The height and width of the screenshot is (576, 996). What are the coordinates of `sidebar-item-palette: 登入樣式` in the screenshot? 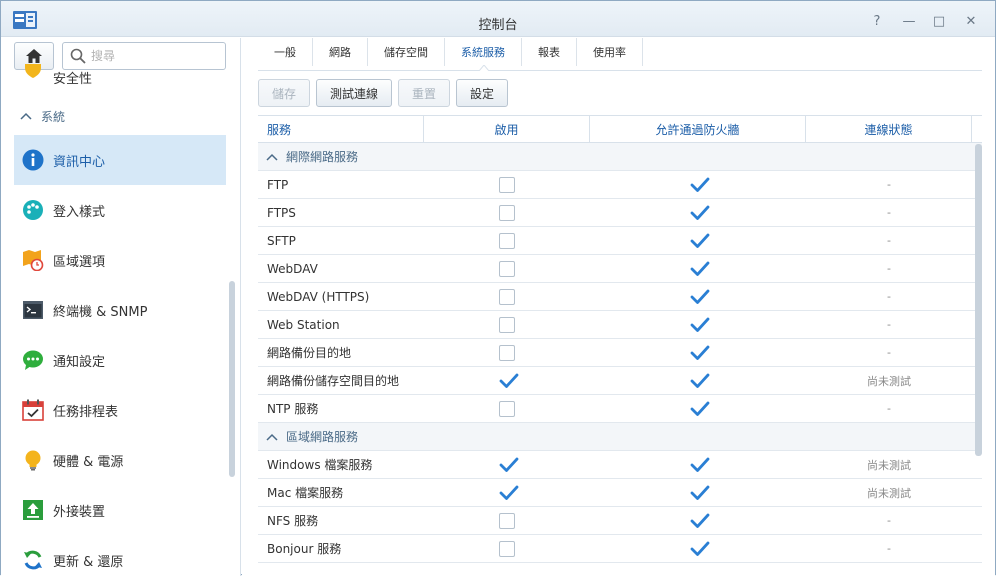 It's located at (120, 210).